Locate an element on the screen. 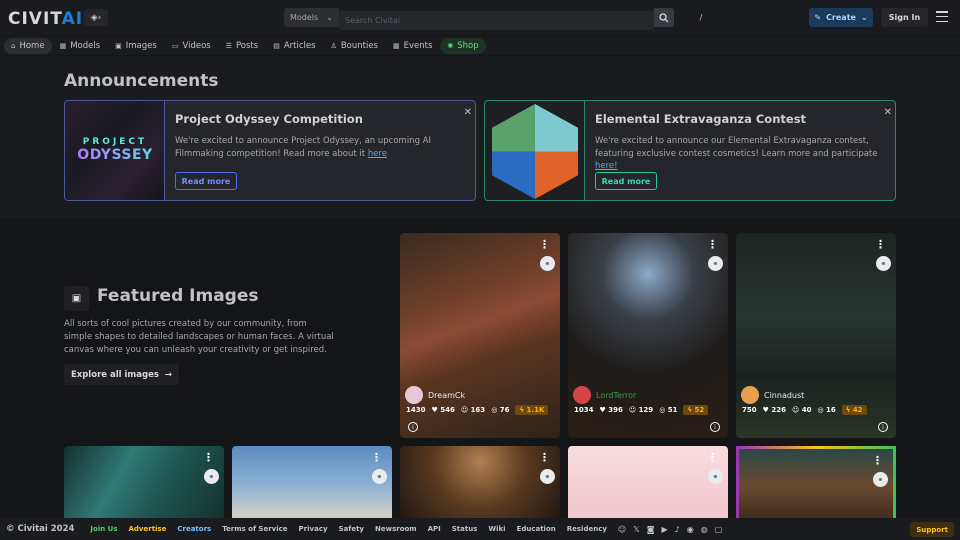 Image resolution: width=960 pixels, height=540 pixels. search-icon is located at coordinates (664, 17).